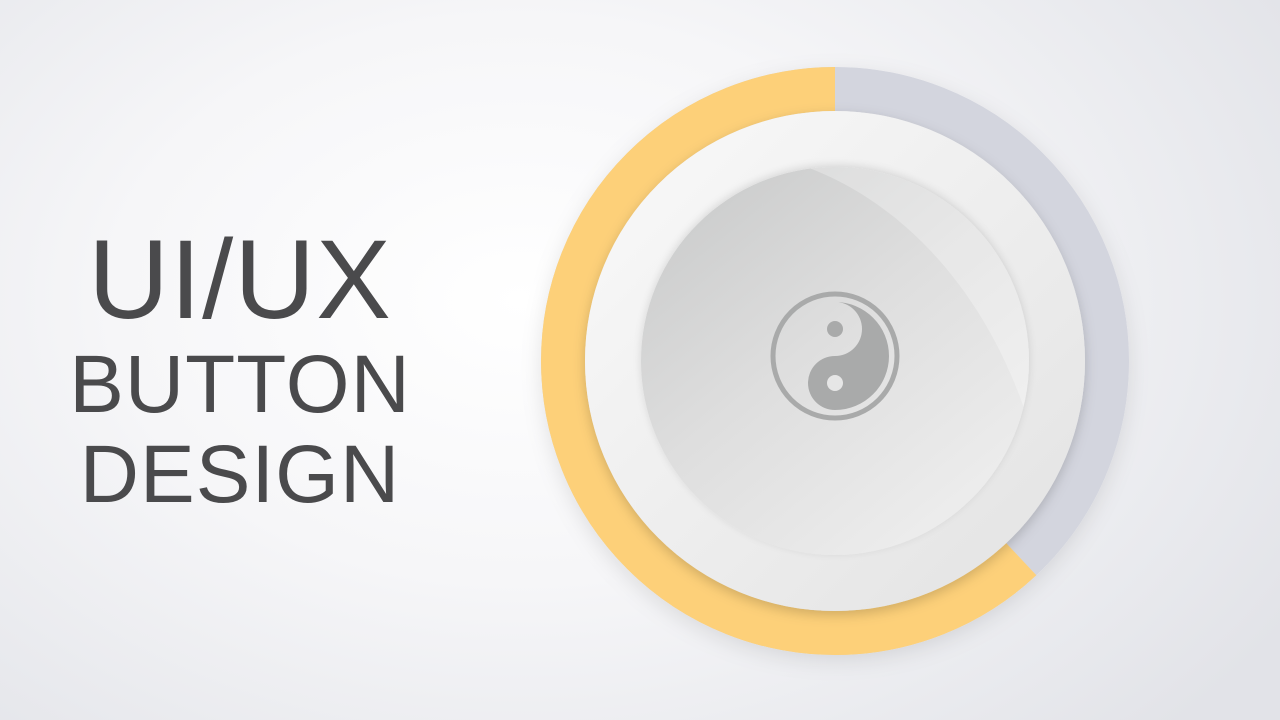 The width and height of the screenshot is (1280, 720). I want to click on headline: UI/UX BUTTON DESIGN, so click(240, 372).